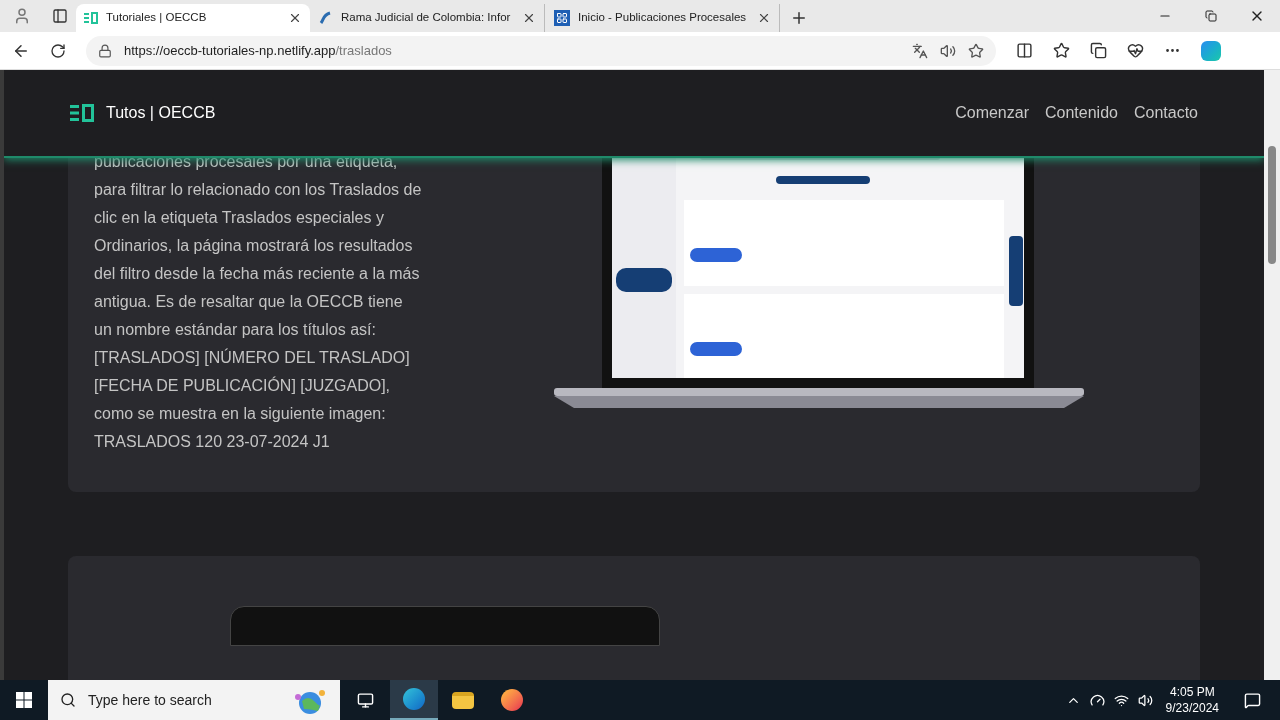 This screenshot has height=720, width=1280. I want to click on translate-icon, so click(920, 50).